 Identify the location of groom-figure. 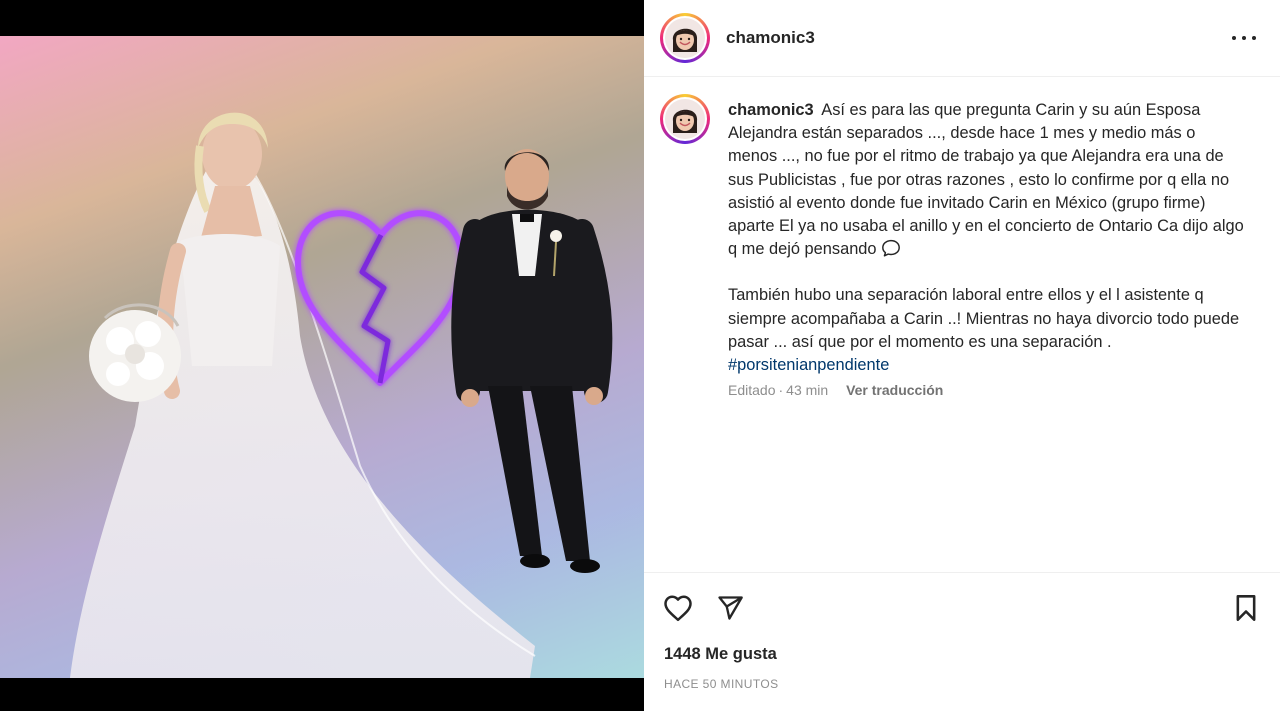
(532, 361).